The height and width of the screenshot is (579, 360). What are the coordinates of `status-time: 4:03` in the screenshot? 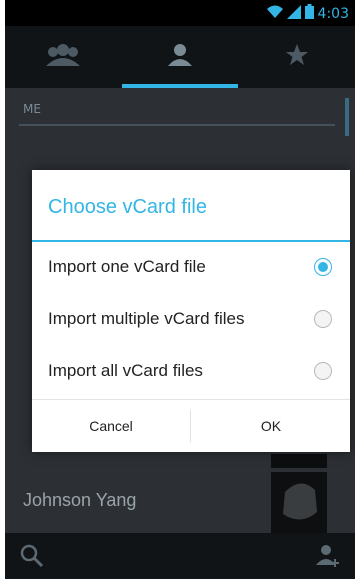 It's located at (333, 13).